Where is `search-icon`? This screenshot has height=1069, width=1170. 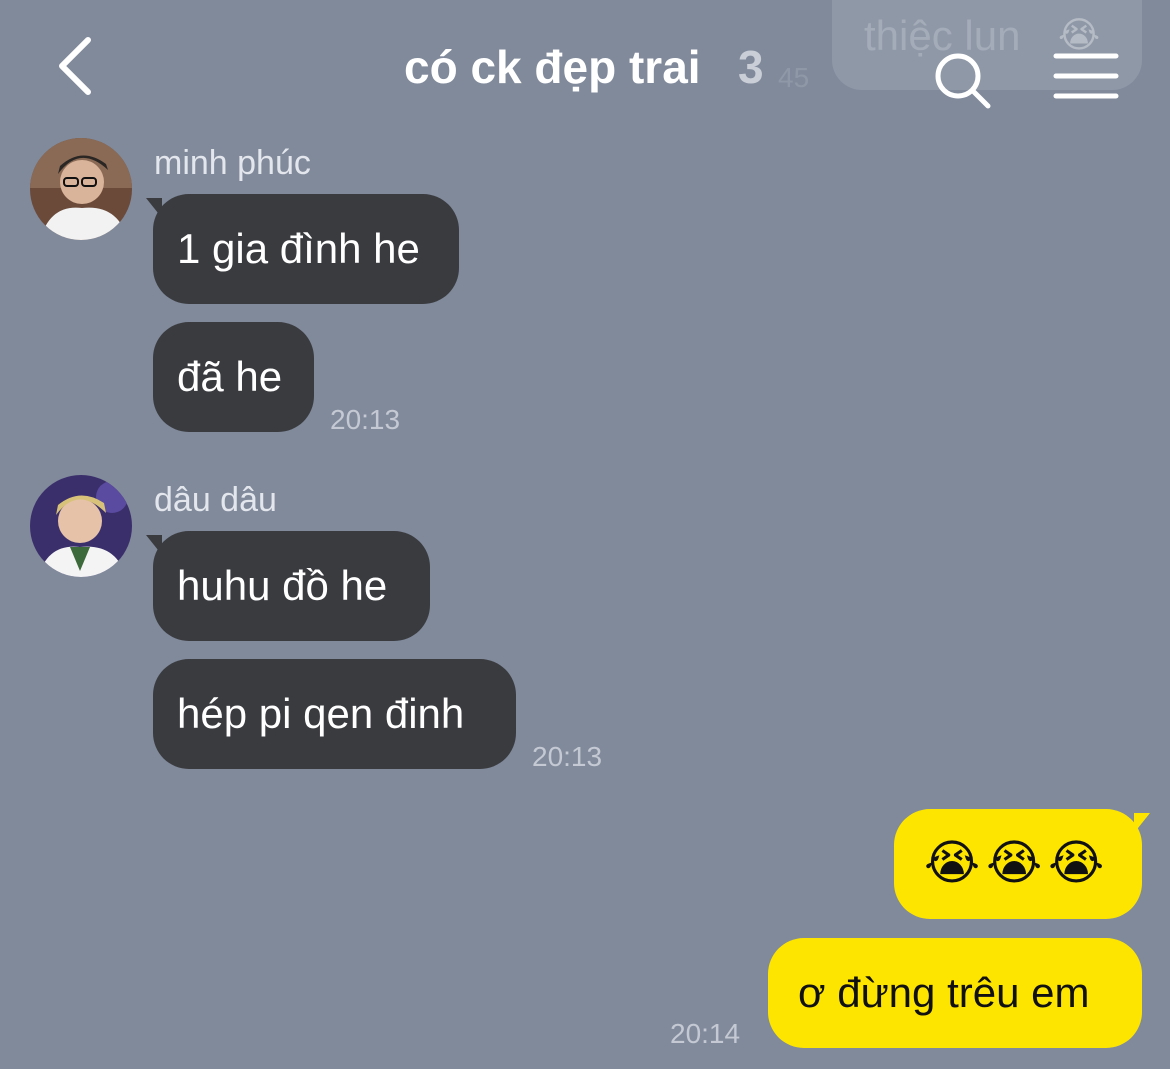
search-icon is located at coordinates (963, 81).